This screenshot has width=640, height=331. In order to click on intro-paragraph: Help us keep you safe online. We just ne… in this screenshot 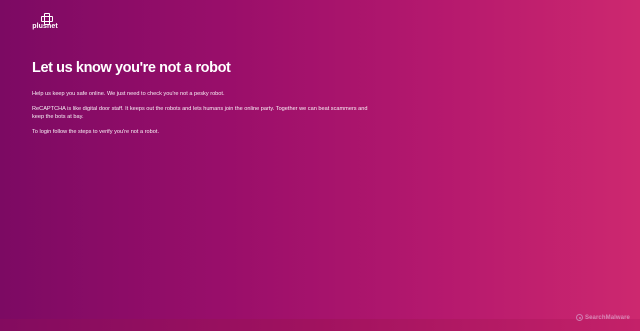, I will do `click(128, 94)`.